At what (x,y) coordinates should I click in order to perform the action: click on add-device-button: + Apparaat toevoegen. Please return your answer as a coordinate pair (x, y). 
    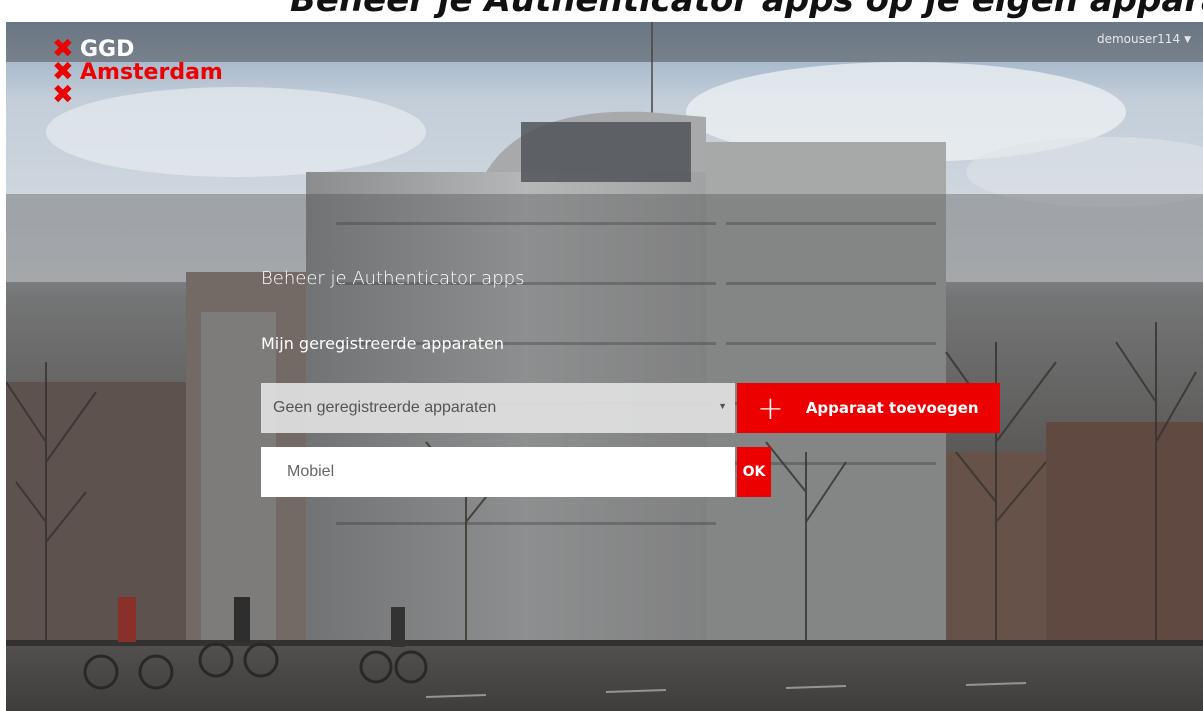
    Looking at the image, I should click on (868, 408).